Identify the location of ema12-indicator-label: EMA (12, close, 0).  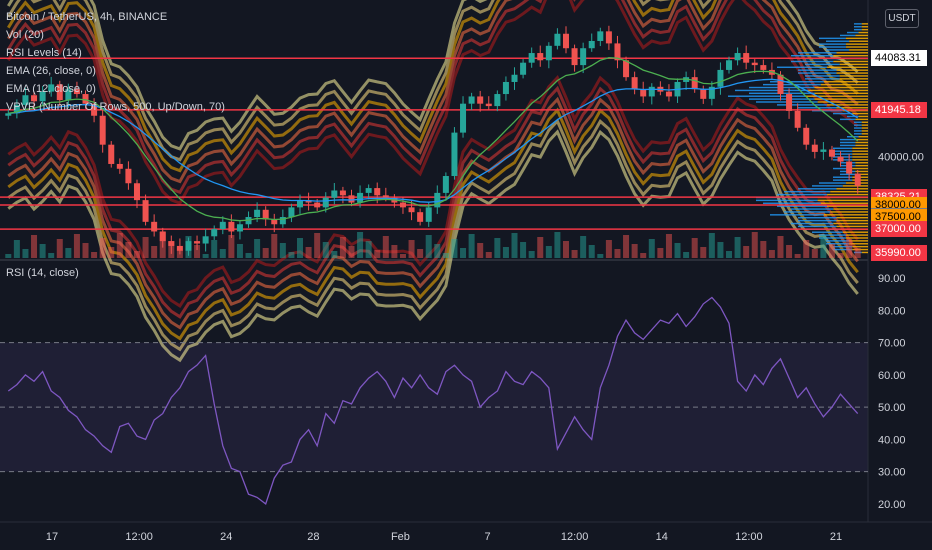
(115, 89).